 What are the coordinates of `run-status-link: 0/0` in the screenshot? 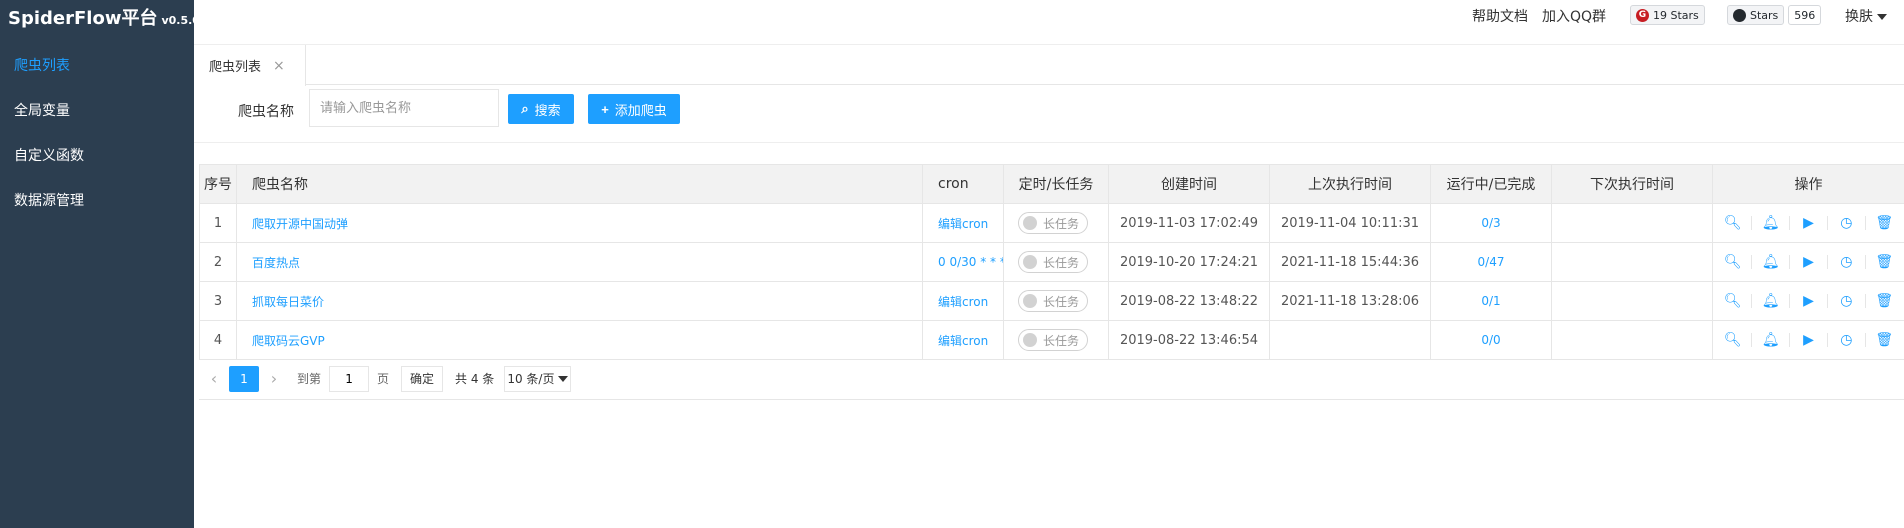 It's located at (1490, 340).